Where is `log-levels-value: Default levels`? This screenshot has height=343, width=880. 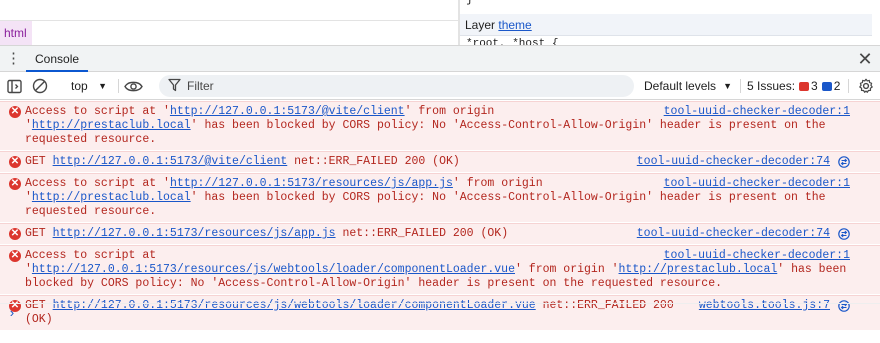
log-levels-value: Default levels is located at coordinates (680, 86).